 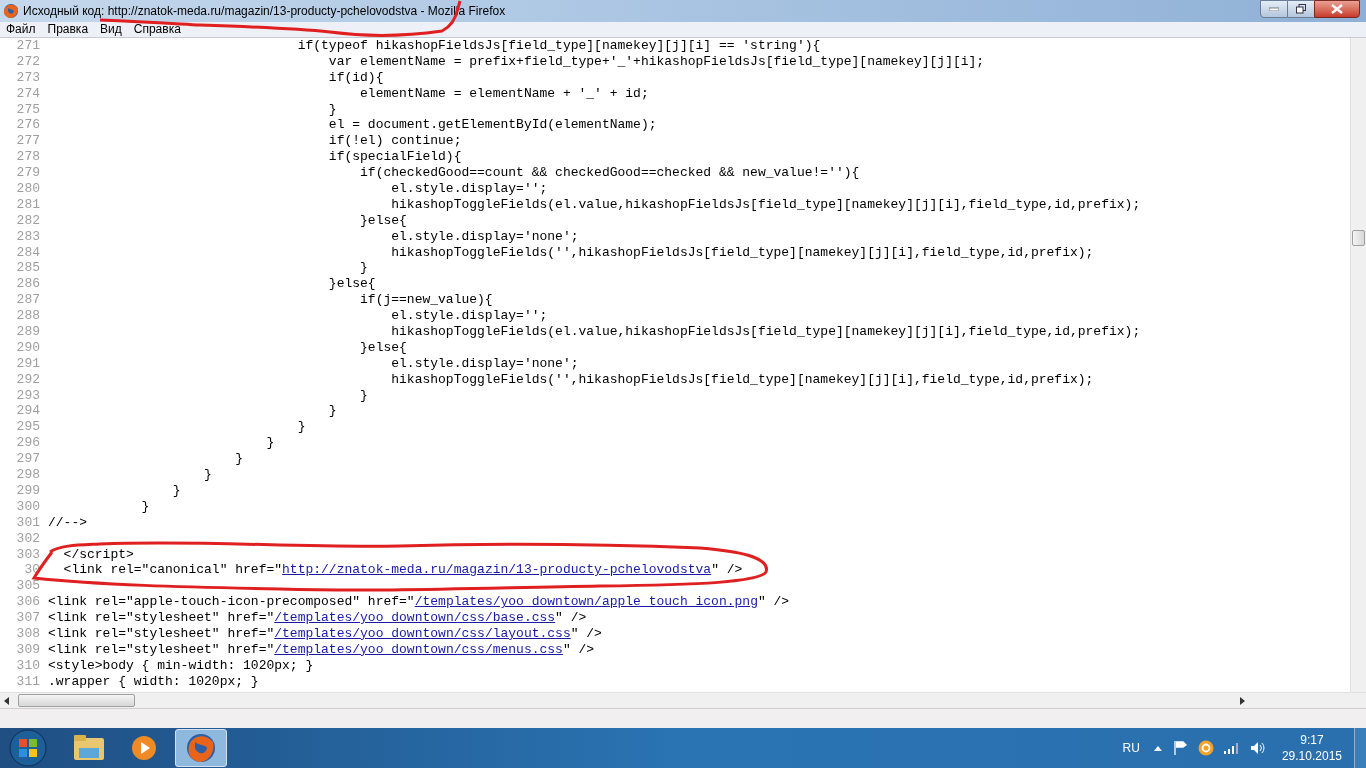 I want to click on source-link: /templates/yoo_downtown/css/base.css, so click(x=415, y=618).